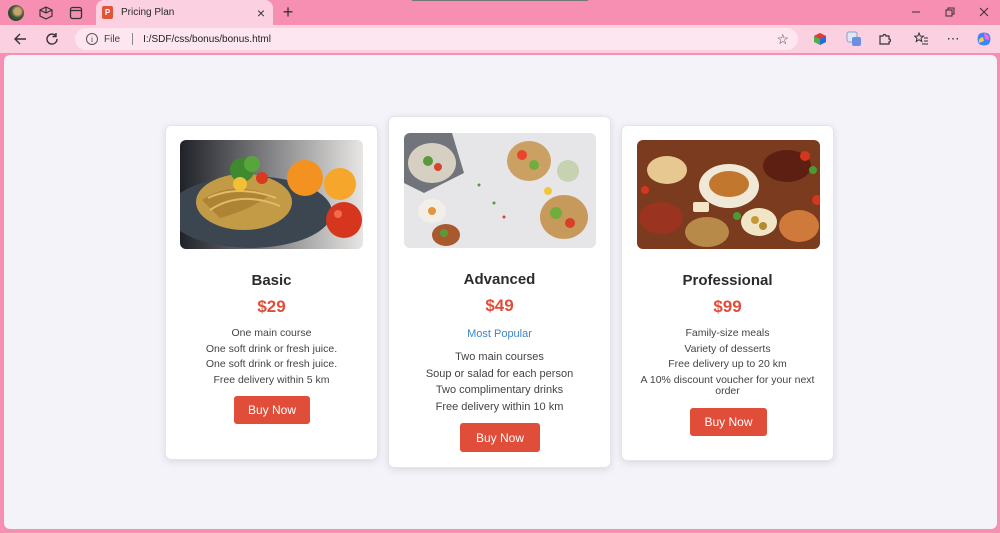 This screenshot has height=533, width=1000. I want to click on plan-price: $99, so click(727, 306).